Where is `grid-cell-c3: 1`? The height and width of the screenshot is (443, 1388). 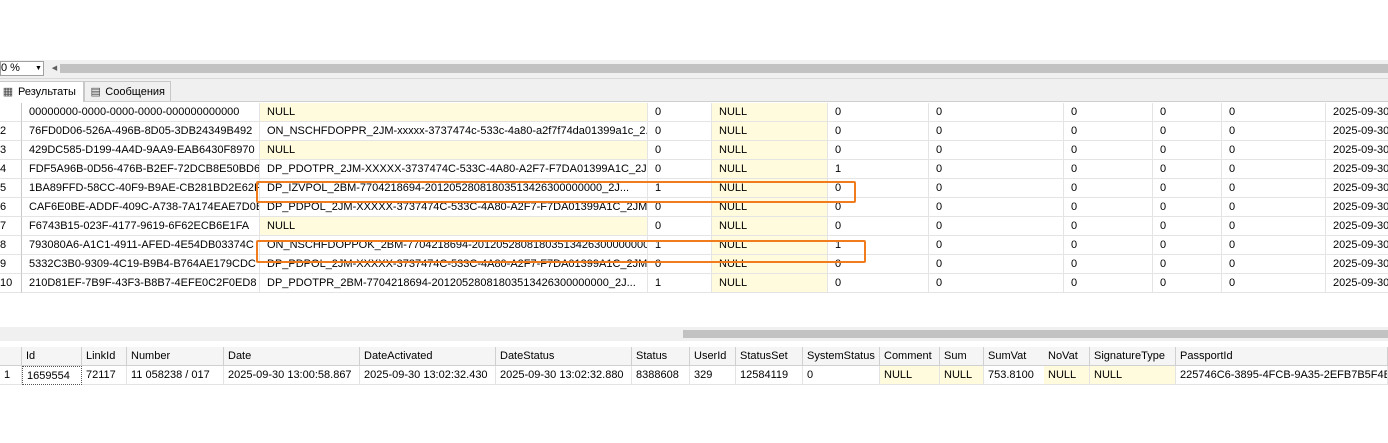
grid-cell-c3: 1 is located at coordinates (878, 169).